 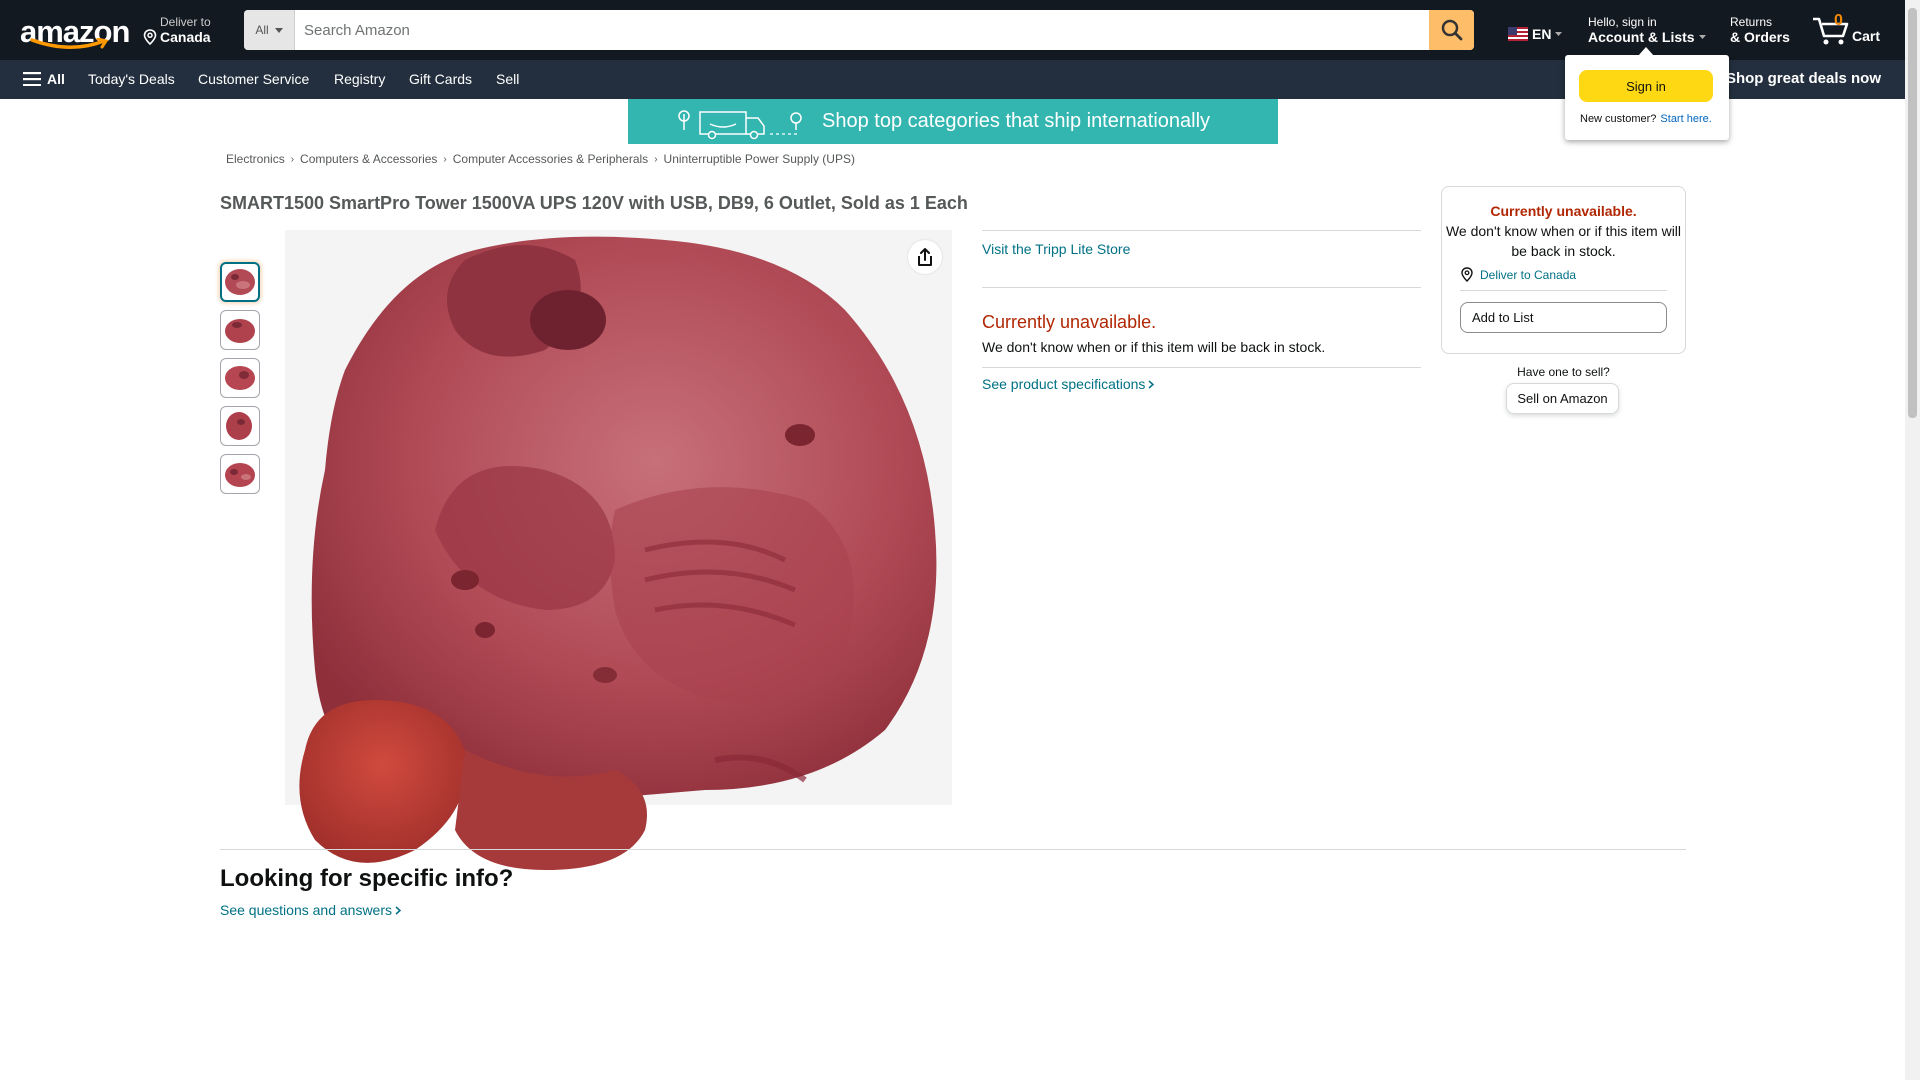 What do you see at coordinates (759, 159) in the screenshot?
I see `breadcrumb-ups: Uninterruptible Power Supply (UPS)` at bounding box center [759, 159].